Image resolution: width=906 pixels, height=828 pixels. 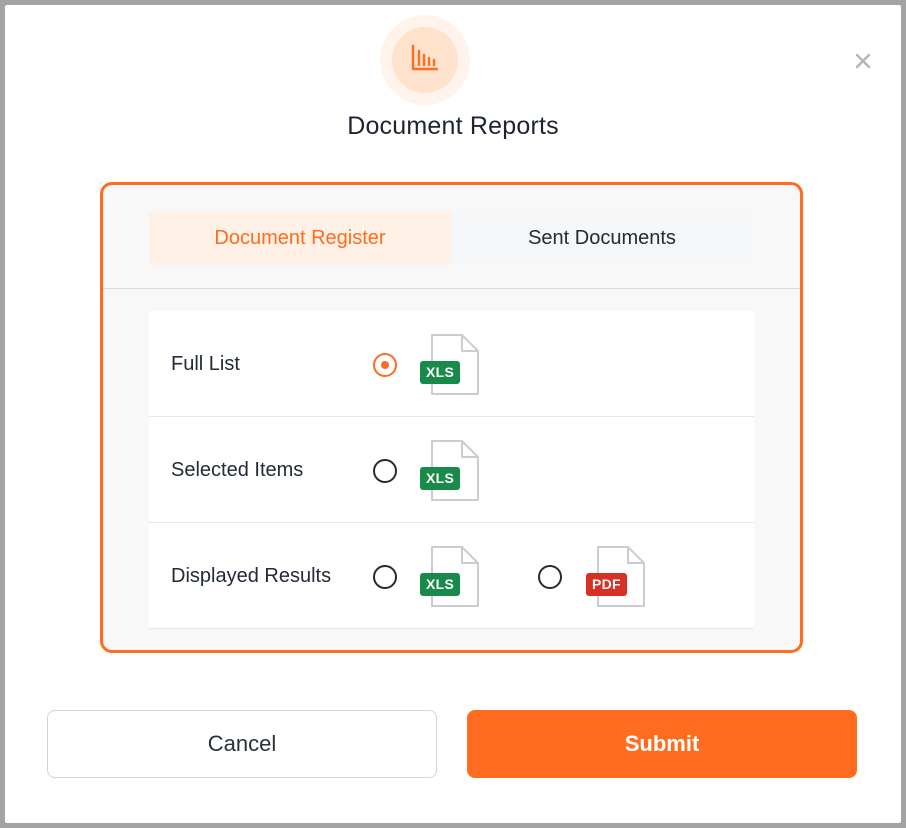 I want to click on close-button, so click(x=863, y=63).